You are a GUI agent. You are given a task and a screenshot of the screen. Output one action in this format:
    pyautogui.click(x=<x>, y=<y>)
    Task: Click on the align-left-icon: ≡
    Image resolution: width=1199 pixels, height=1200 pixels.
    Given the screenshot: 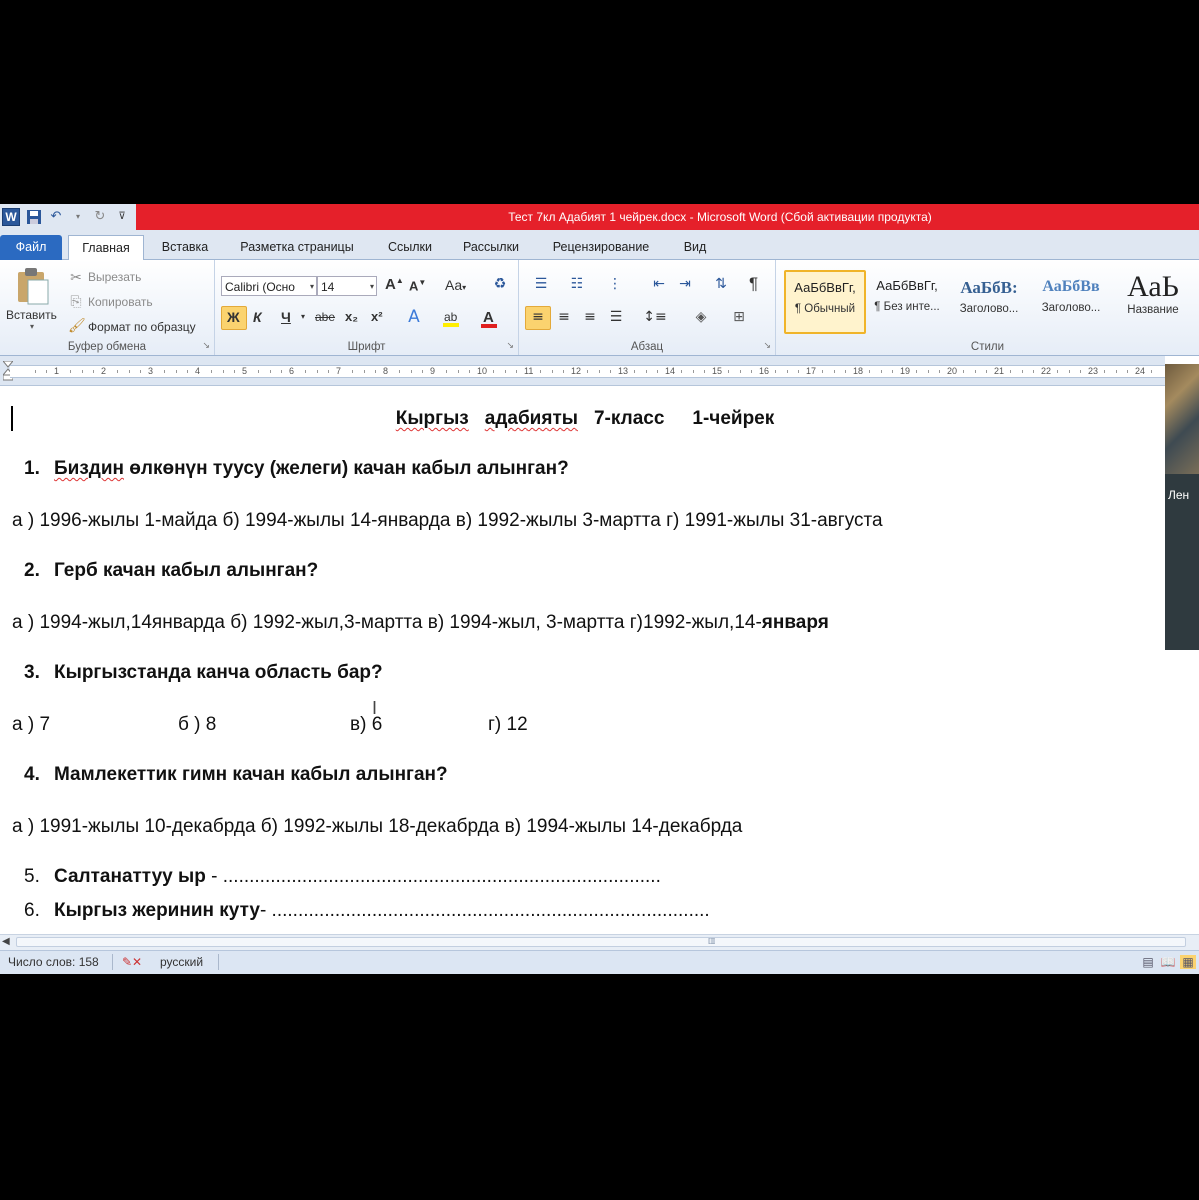 What is the action you would take?
    pyautogui.click(x=538, y=317)
    